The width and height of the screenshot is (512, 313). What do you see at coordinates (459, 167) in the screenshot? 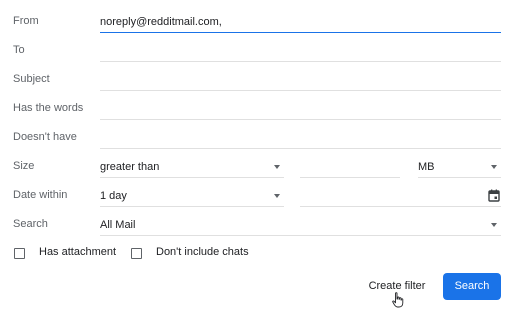
I see `size-unit-select: MB` at bounding box center [459, 167].